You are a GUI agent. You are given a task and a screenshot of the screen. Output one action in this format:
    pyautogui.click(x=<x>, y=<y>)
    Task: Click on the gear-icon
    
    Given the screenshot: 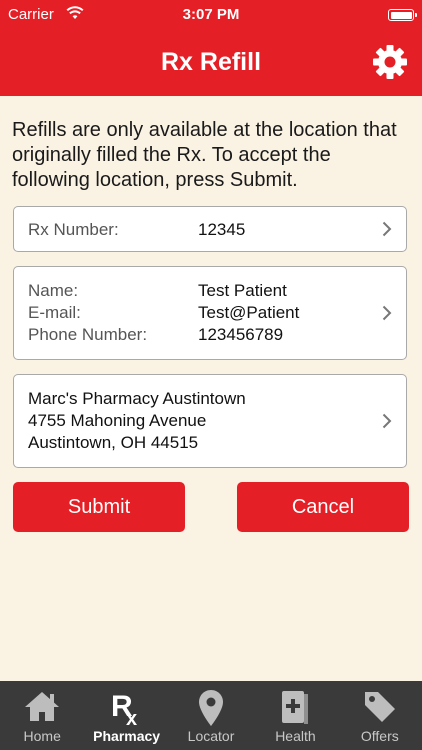 What is the action you would take?
    pyautogui.click(x=390, y=62)
    